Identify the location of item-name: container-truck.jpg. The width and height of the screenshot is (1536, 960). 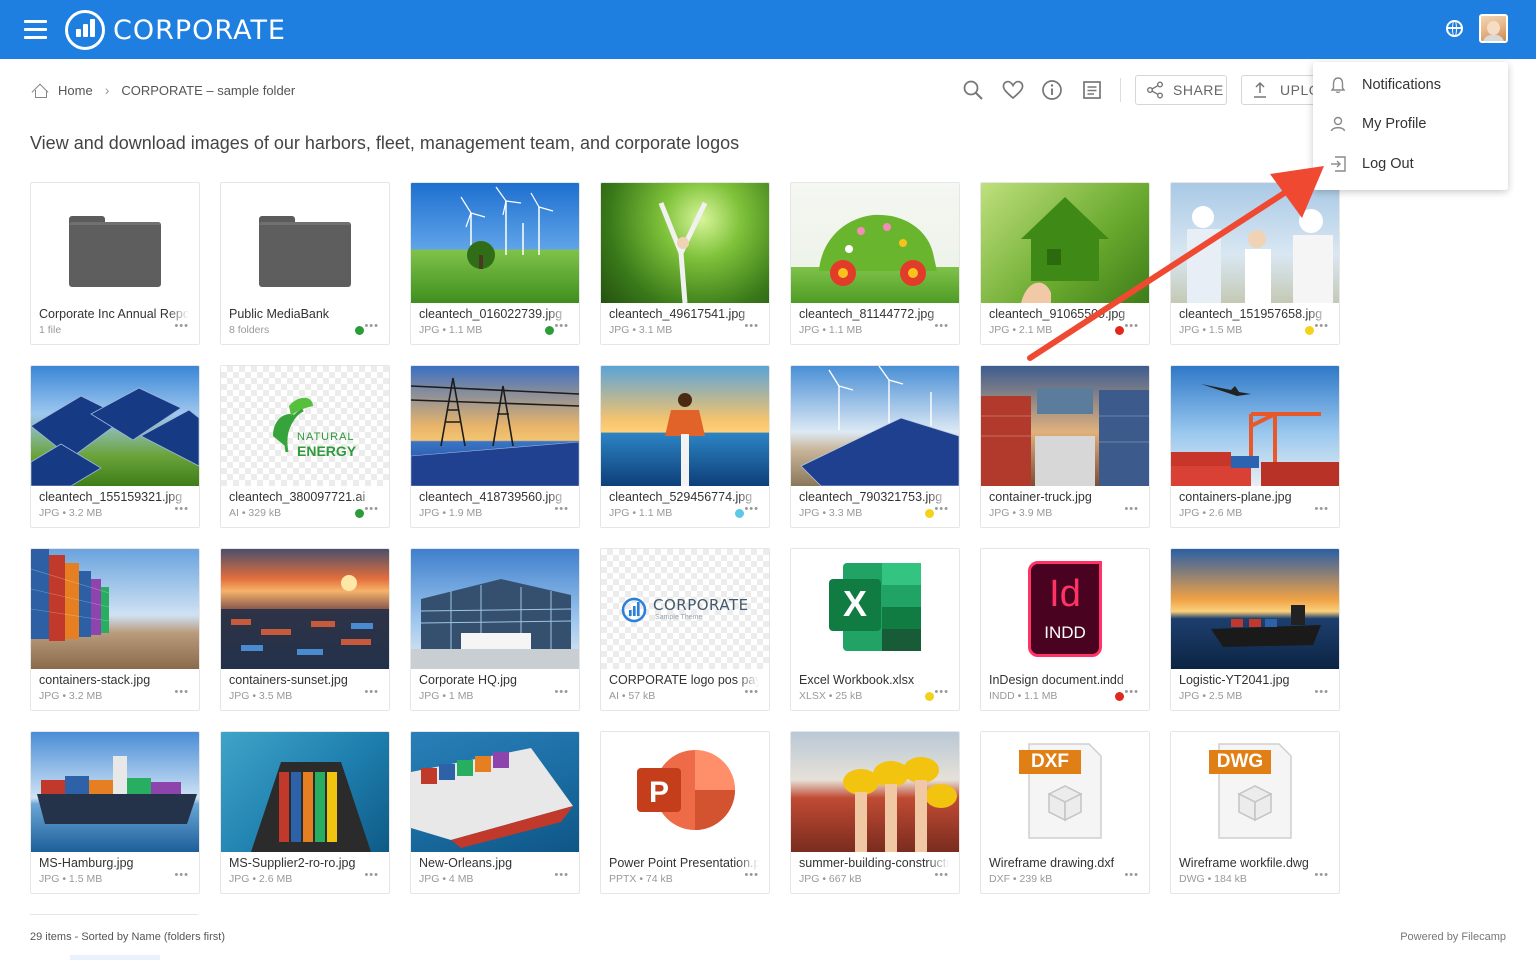
(1064, 497).